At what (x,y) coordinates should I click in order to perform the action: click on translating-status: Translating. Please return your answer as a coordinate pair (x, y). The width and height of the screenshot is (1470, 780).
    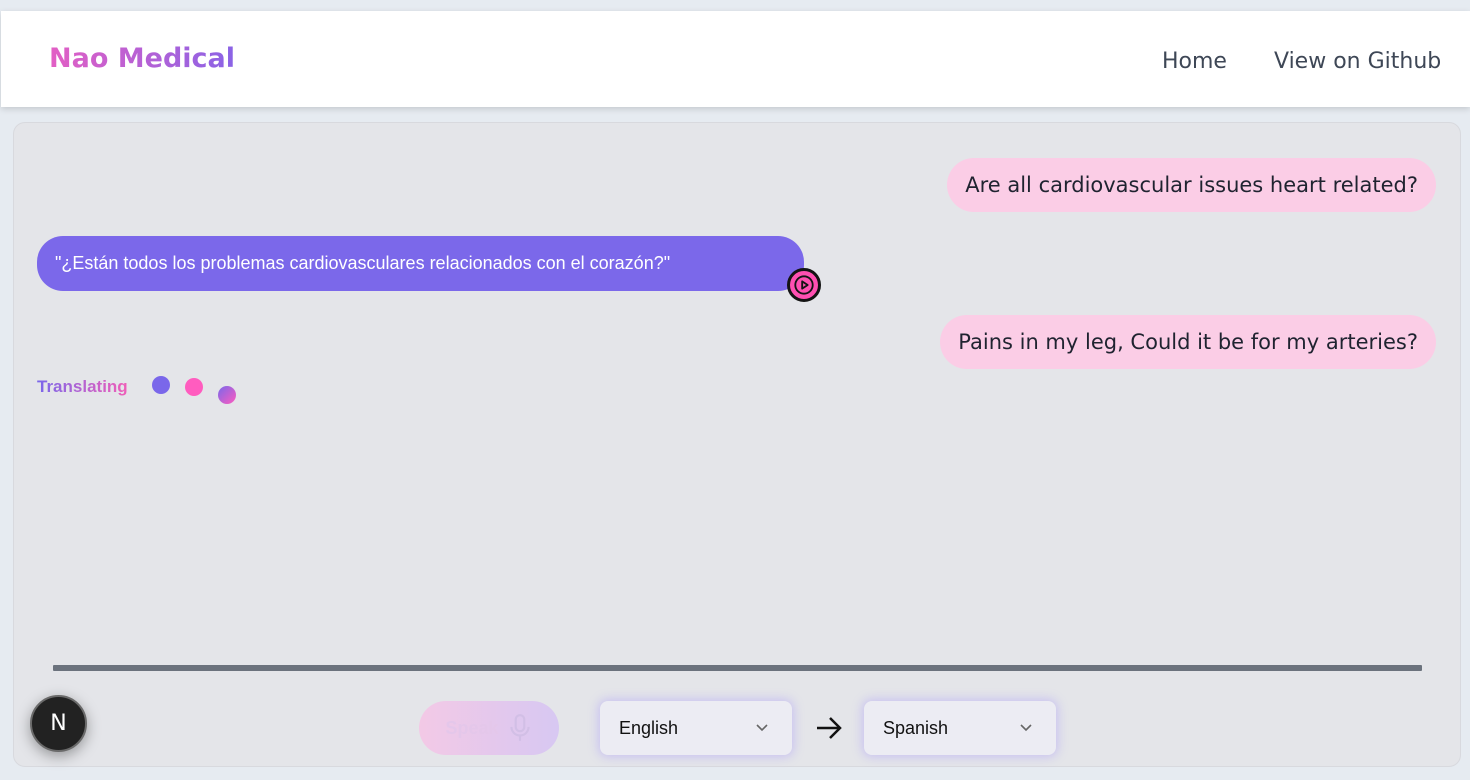
    Looking at the image, I should click on (82, 386).